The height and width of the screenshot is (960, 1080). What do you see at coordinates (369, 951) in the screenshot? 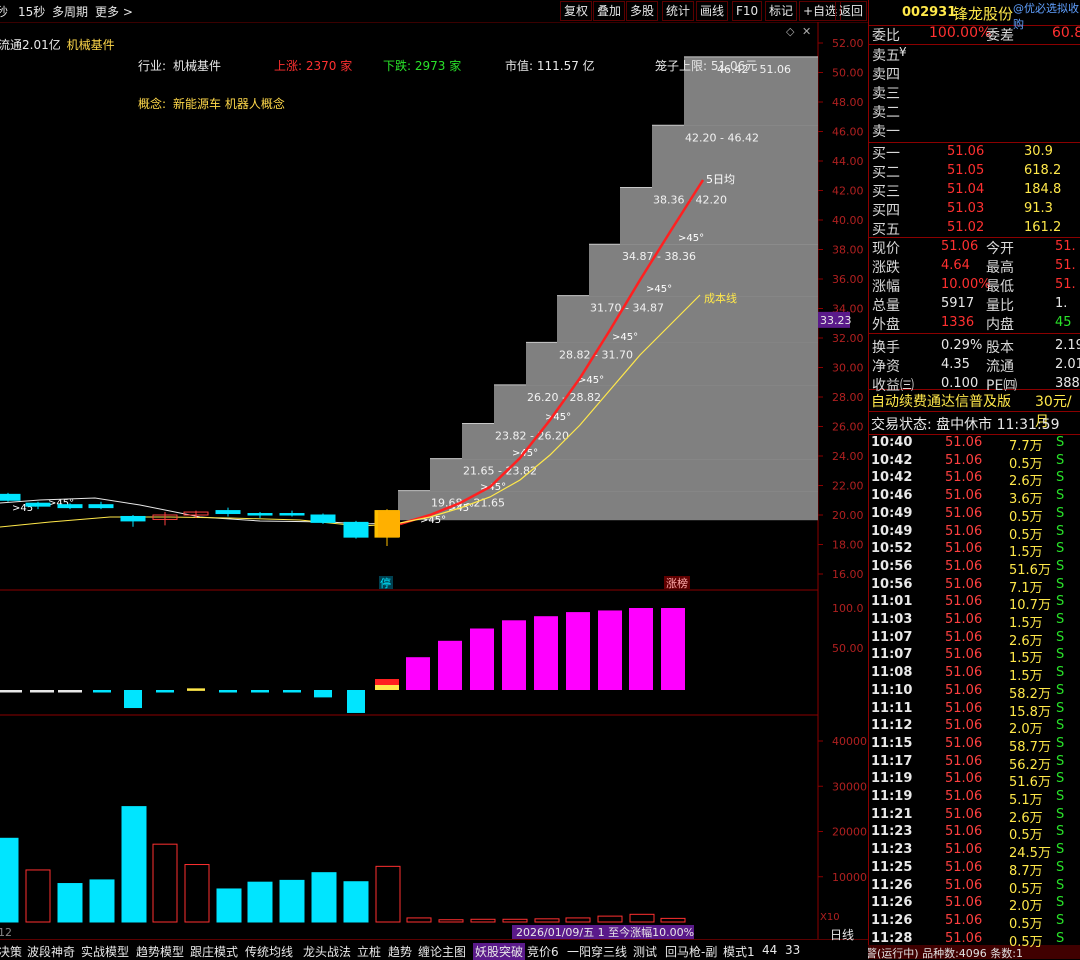
I see `tab-7: 立桩` at bounding box center [369, 951].